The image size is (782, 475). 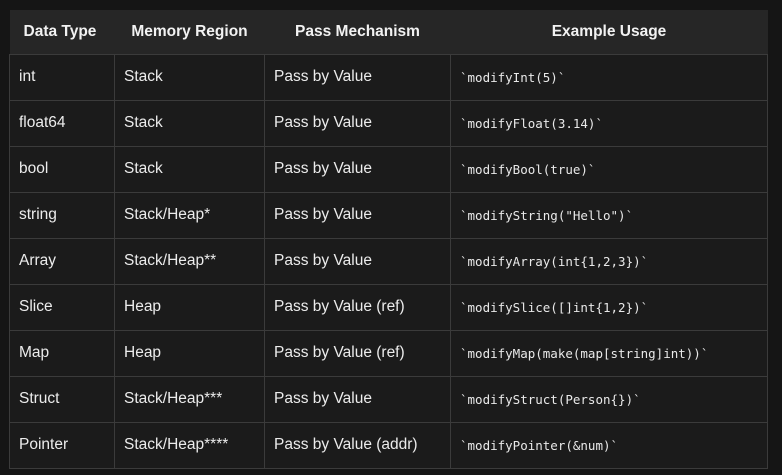 I want to click on cell-example-usage: `modifyFloat(3.14)`, so click(x=609, y=123).